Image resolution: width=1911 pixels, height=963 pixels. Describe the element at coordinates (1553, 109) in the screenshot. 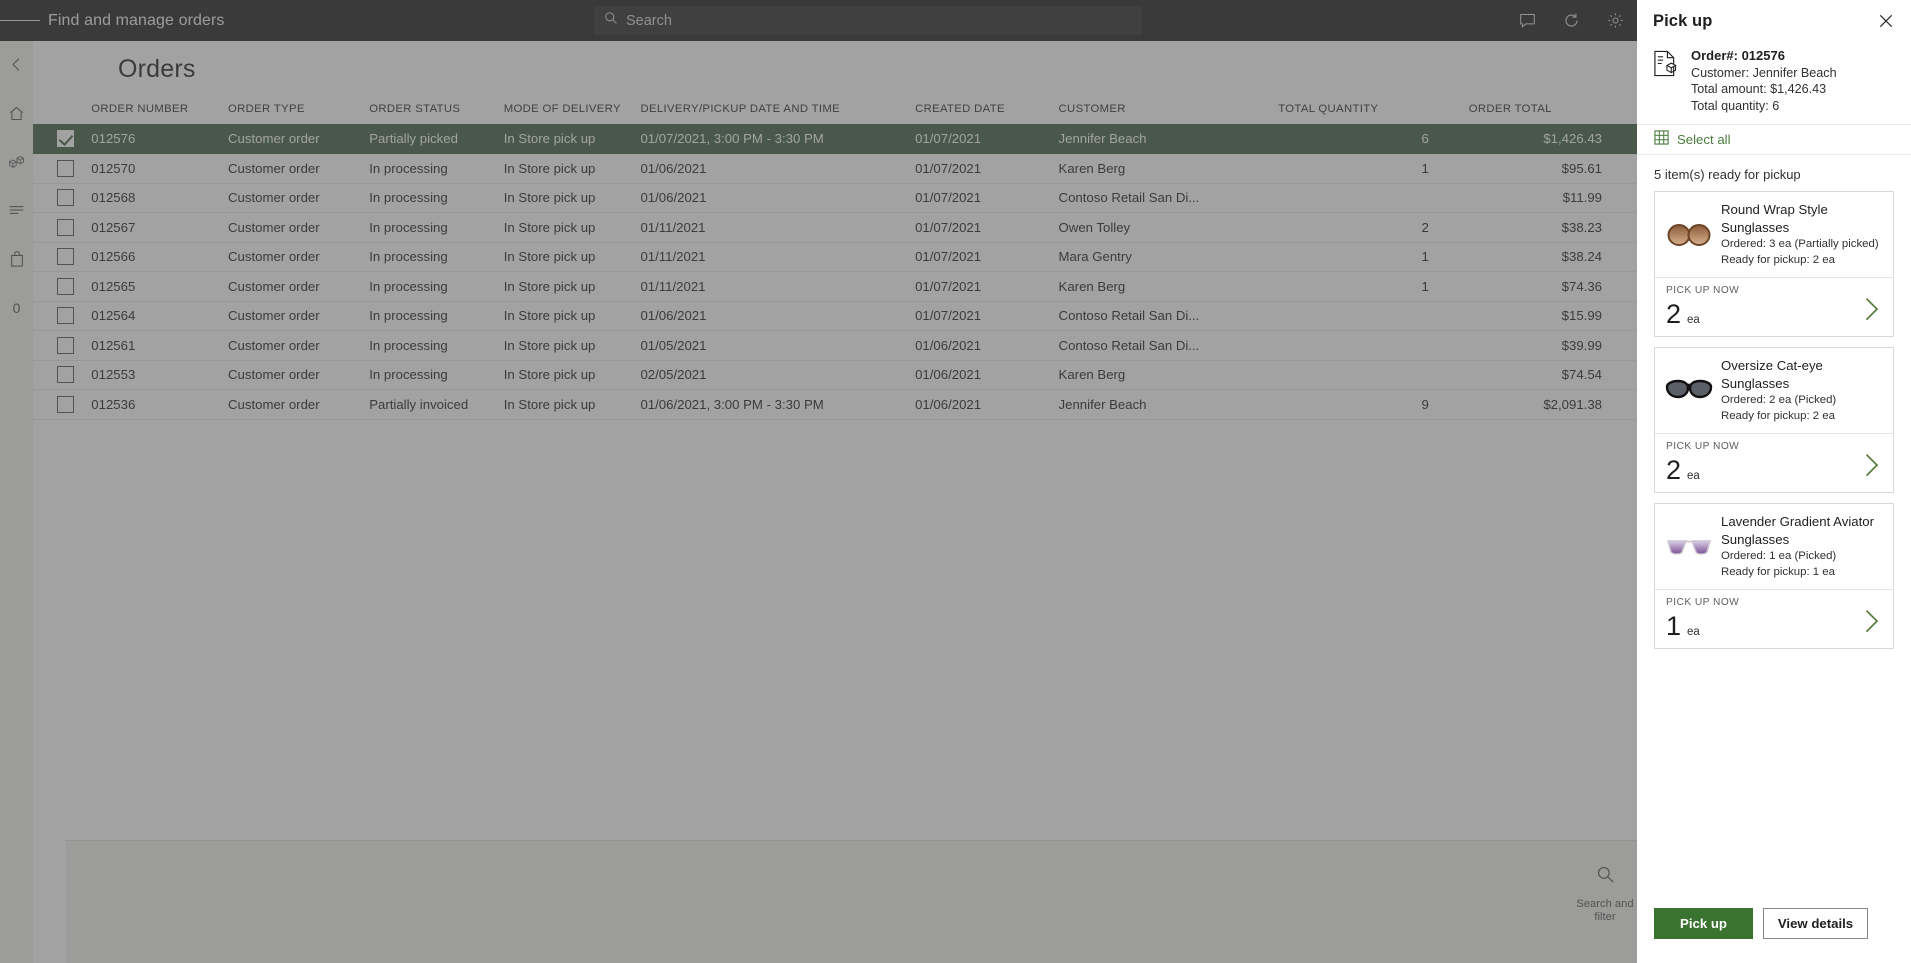

I see `header-order-total: ORDER TOTAL` at that location.